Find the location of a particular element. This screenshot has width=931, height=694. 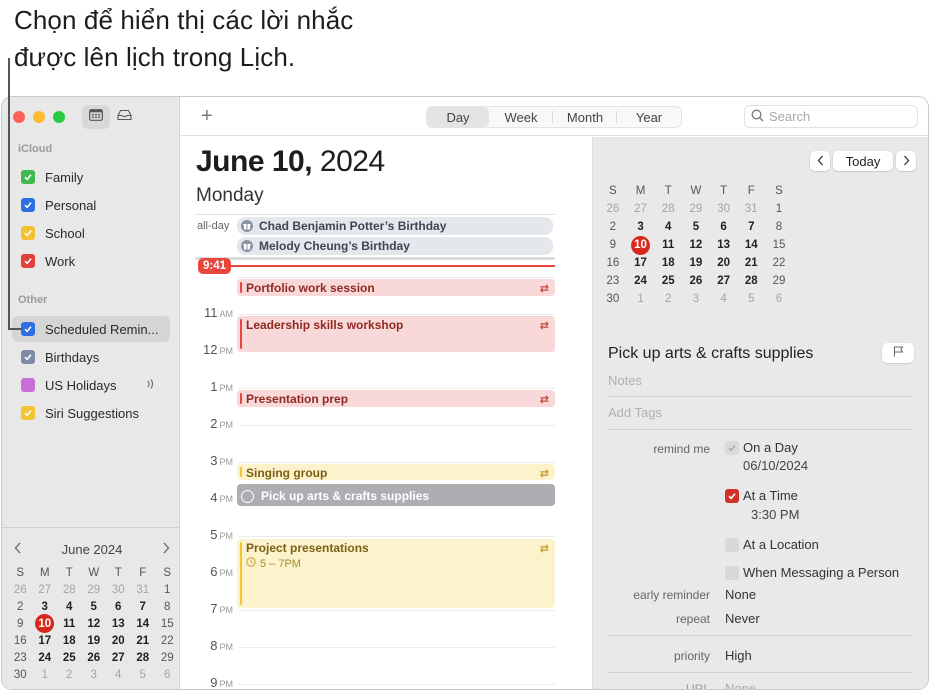

on-a-day-date: 06/10/2024 is located at coordinates (775, 465).